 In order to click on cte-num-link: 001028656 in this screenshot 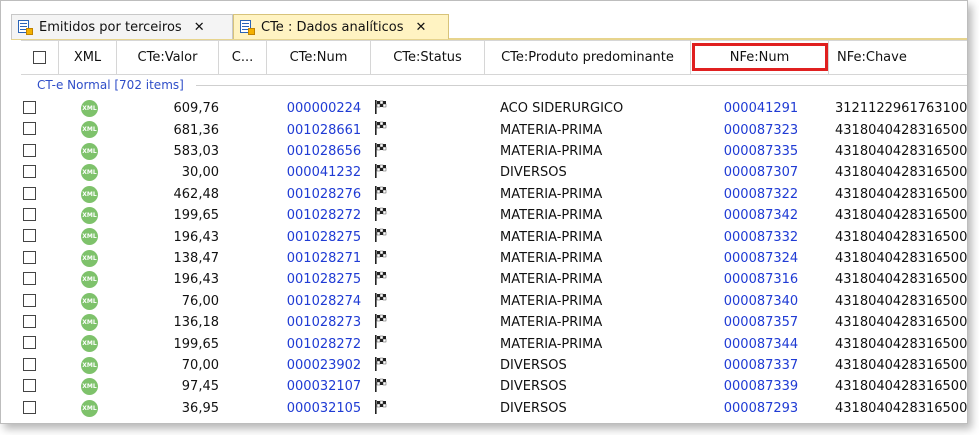, I will do `click(324, 151)`.